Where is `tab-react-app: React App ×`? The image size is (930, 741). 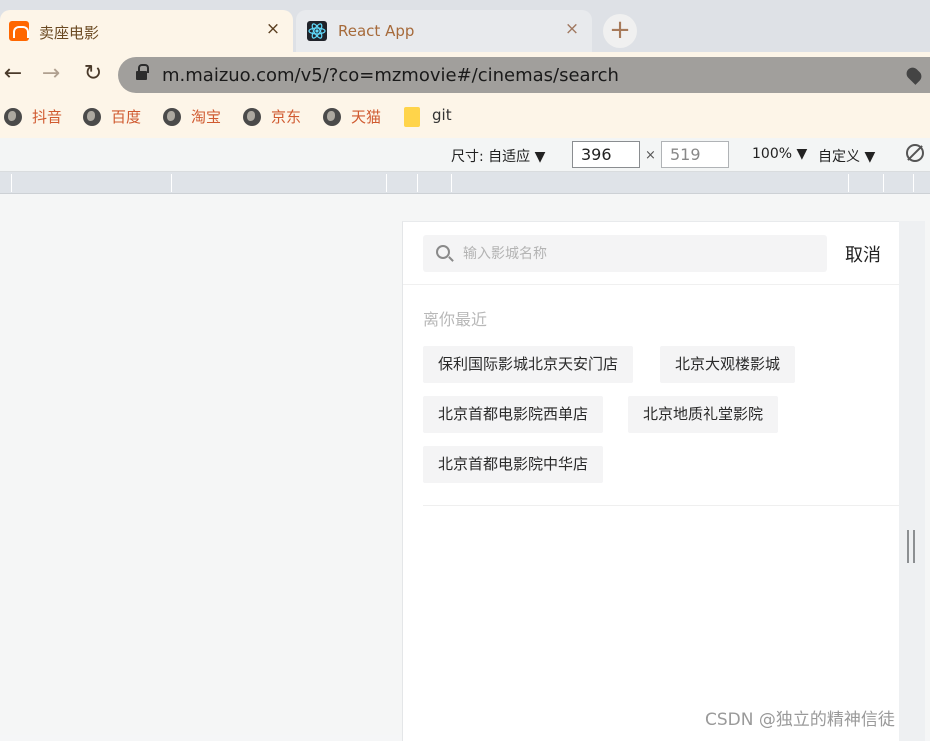
tab-react-app: React App × is located at coordinates (444, 31).